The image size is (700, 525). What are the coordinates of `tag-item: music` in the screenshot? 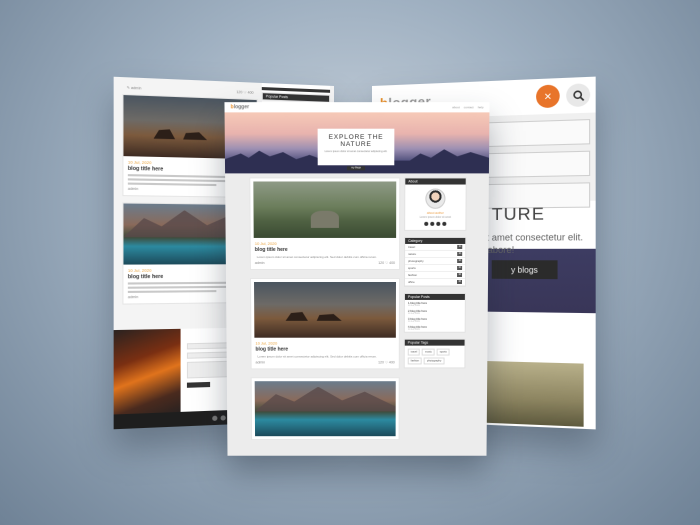 It's located at (428, 352).